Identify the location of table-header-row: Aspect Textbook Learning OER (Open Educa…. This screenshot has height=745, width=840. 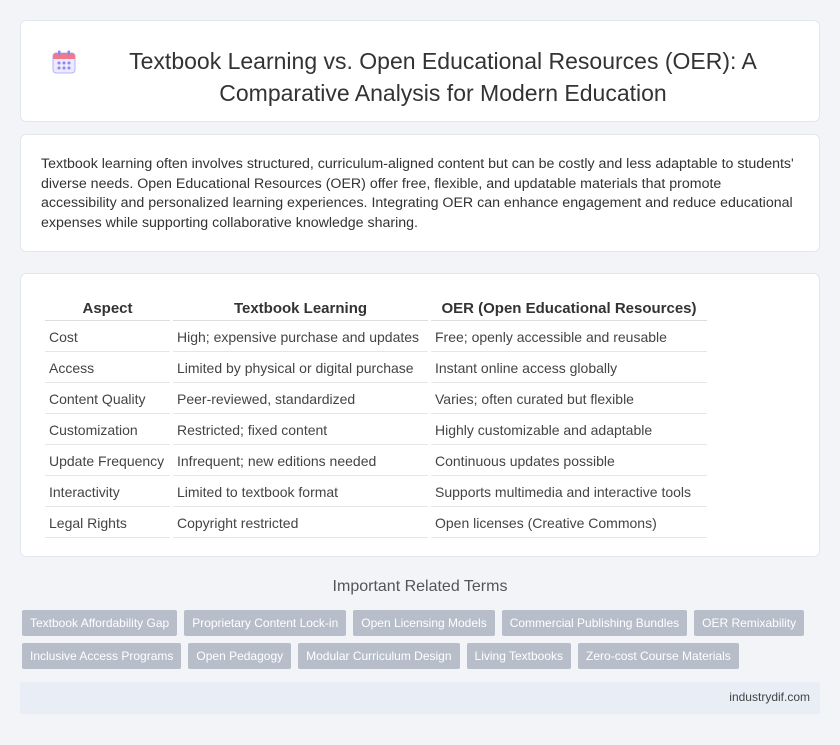
(376, 308).